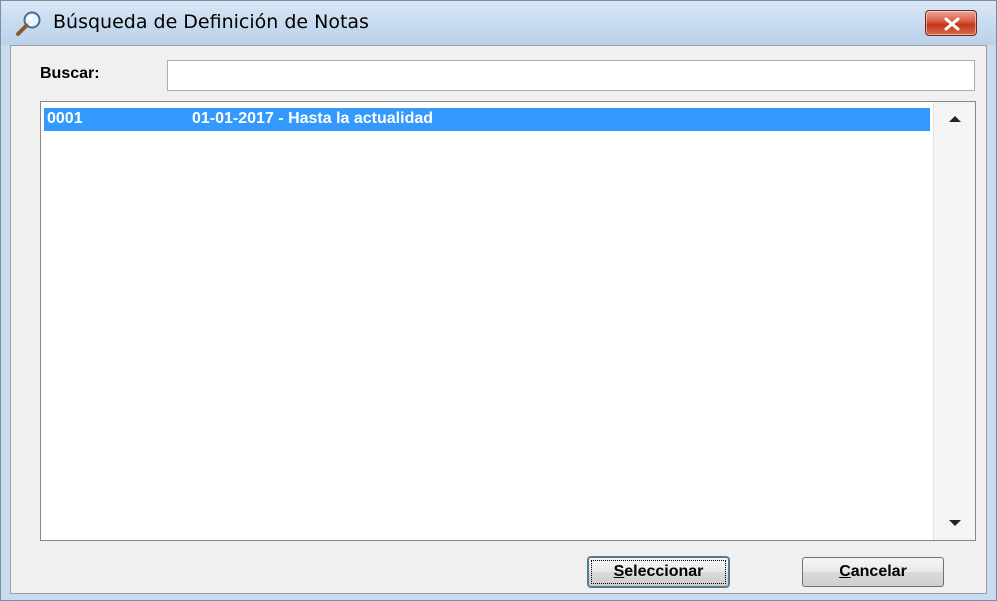  Describe the element at coordinates (845, 571) in the screenshot. I see `cancel-button-accelerator: C` at that location.